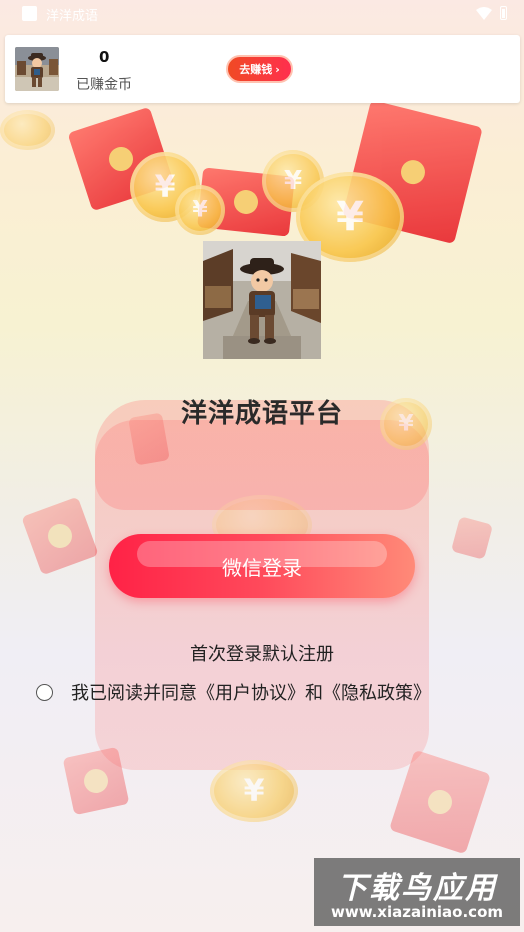  I want to click on go-earn-button: 去赚钱 ›, so click(259, 69).